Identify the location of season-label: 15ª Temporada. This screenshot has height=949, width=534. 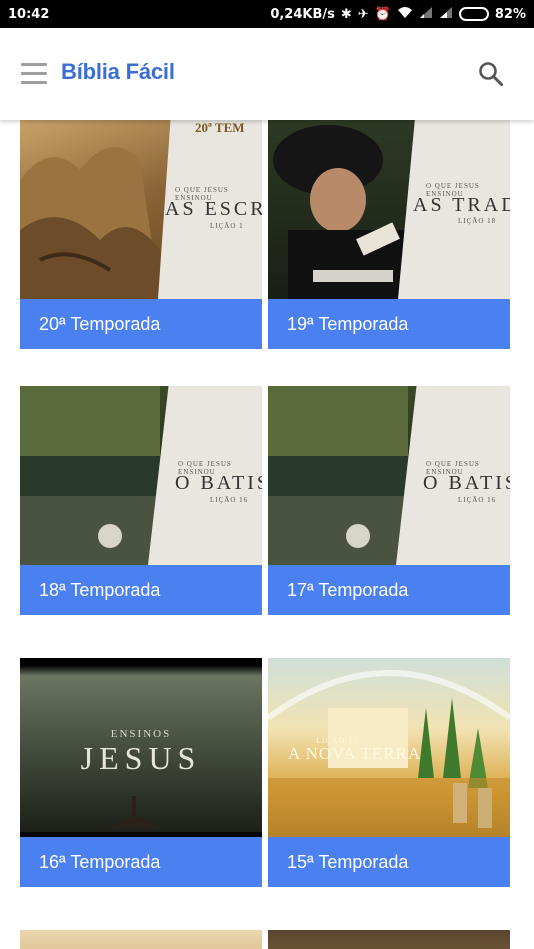
(348, 861).